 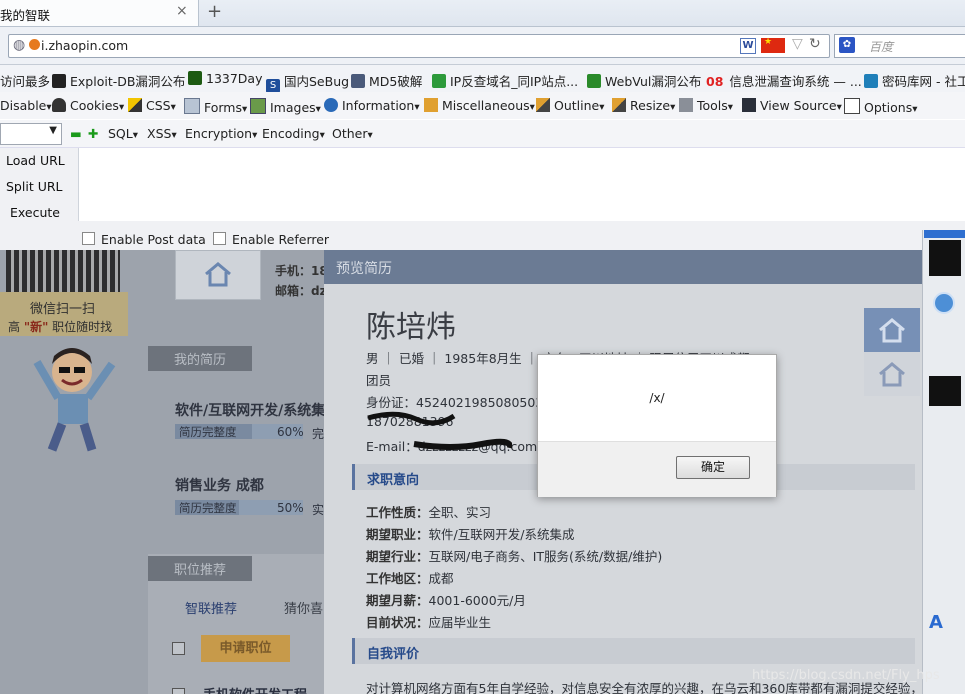 I want to click on menu-miscellaneous: Miscellaneous▾, so click(x=479, y=105).